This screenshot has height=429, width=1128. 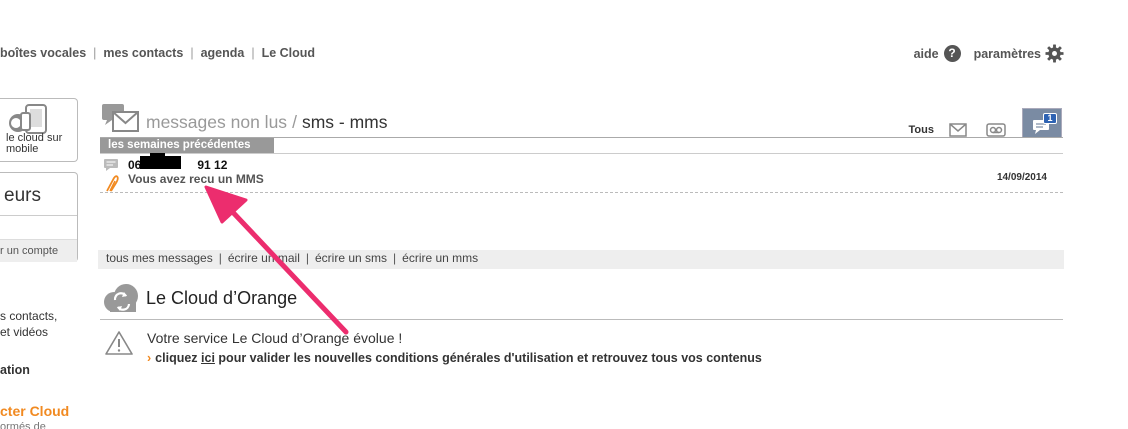 I want to click on voicemail-filter-icon, so click(x=996, y=130).